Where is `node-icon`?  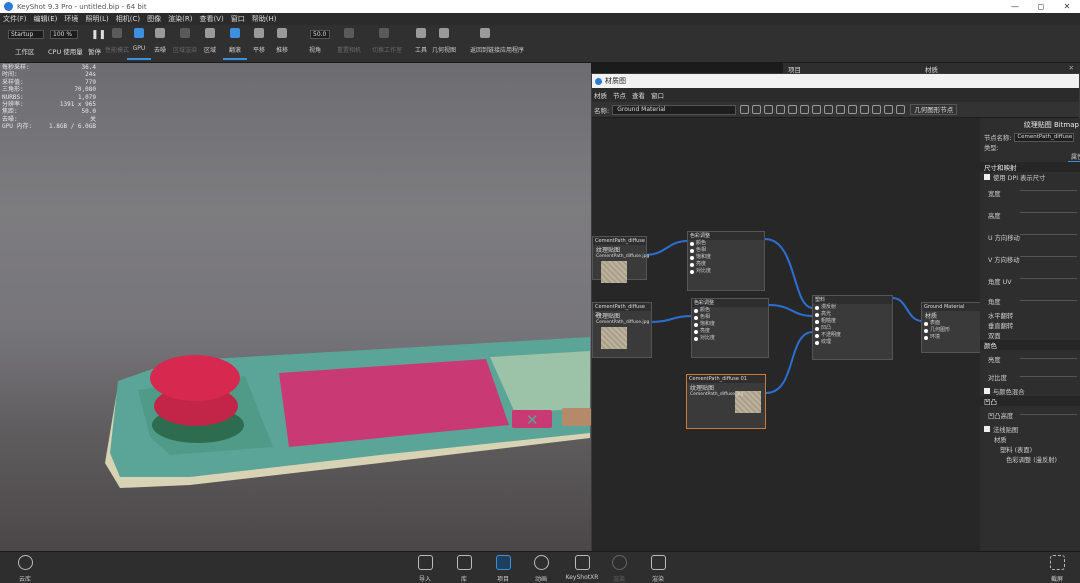
node-icon is located at coordinates (769, 109).